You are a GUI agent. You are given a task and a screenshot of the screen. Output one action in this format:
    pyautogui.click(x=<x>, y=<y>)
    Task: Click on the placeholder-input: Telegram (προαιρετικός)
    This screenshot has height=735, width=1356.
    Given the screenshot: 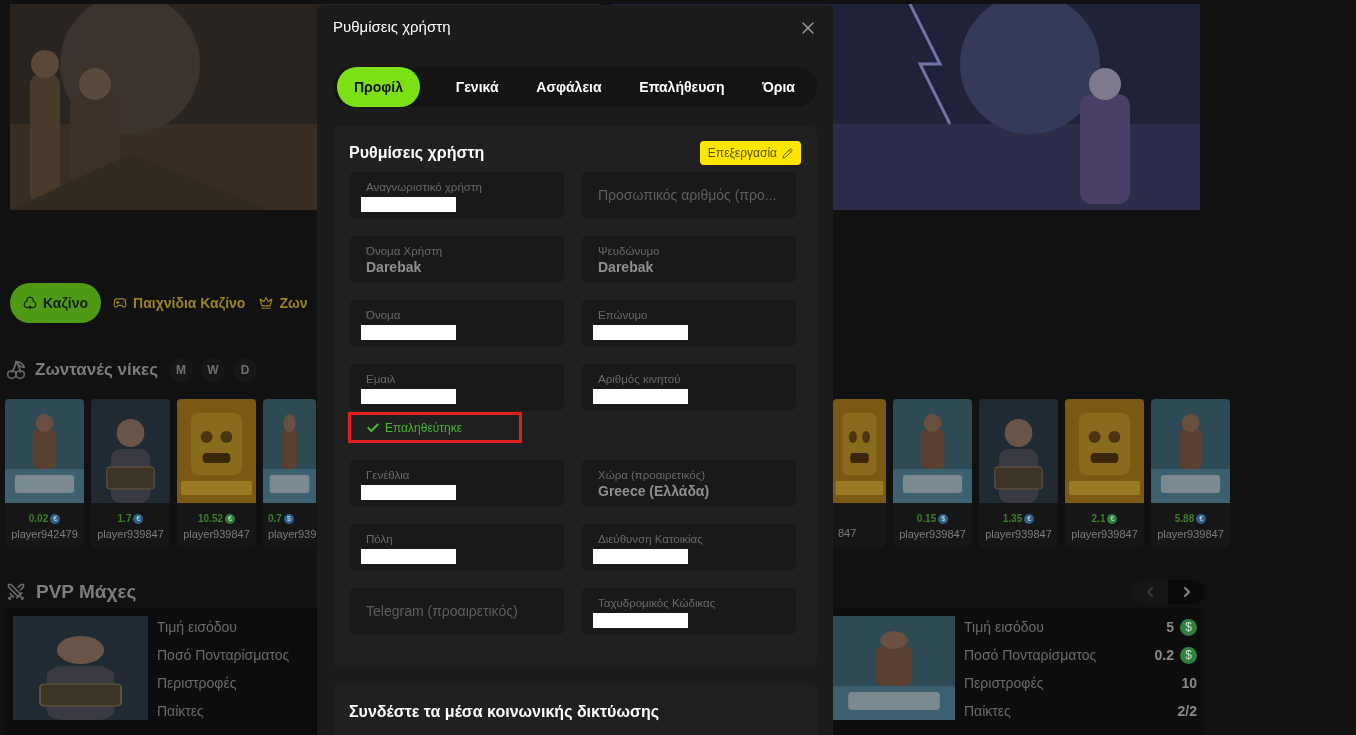 What is the action you would take?
    pyautogui.click(x=456, y=612)
    